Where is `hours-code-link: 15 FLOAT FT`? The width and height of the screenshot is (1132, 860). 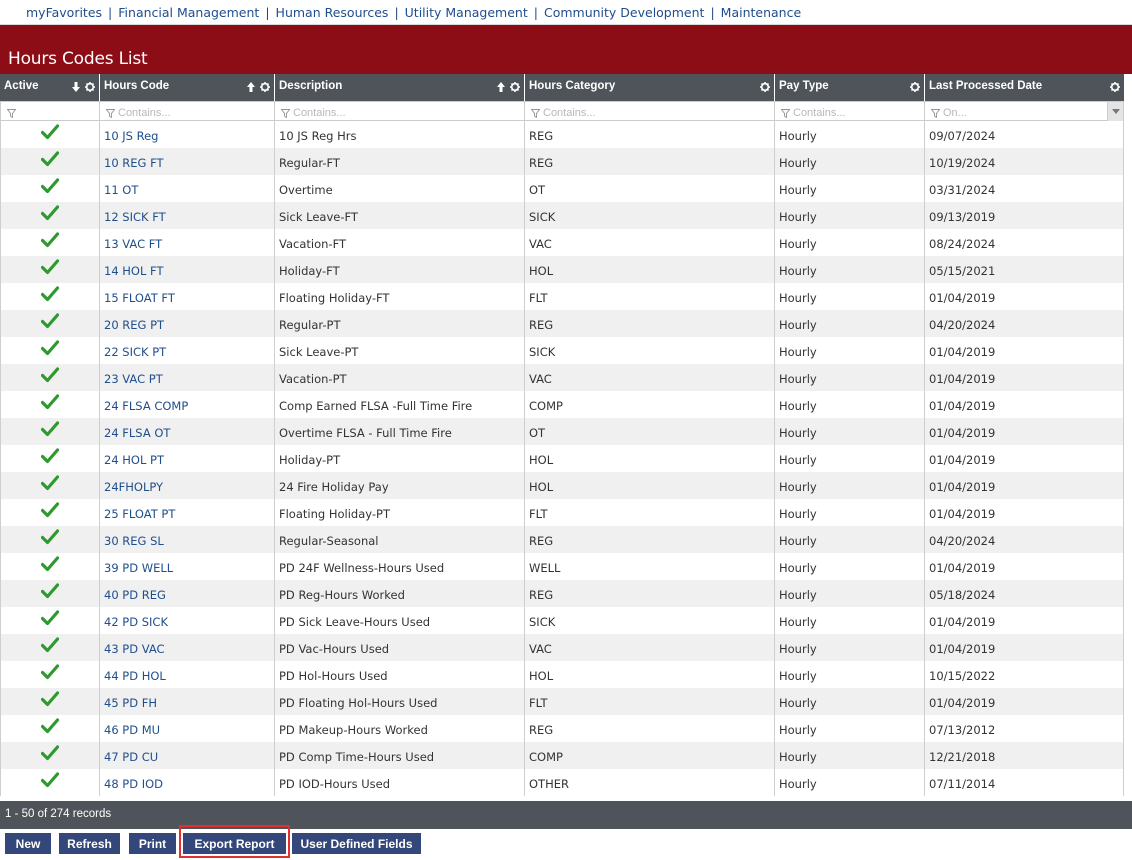 hours-code-link: 15 FLOAT FT is located at coordinates (187, 296).